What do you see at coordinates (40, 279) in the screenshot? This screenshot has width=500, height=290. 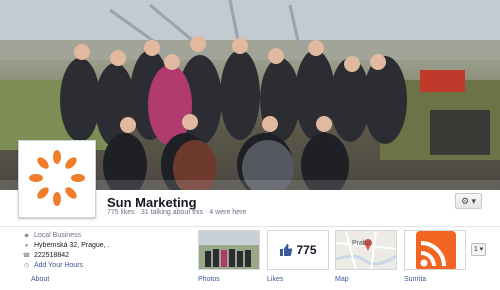 I see `about-link: About` at bounding box center [40, 279].